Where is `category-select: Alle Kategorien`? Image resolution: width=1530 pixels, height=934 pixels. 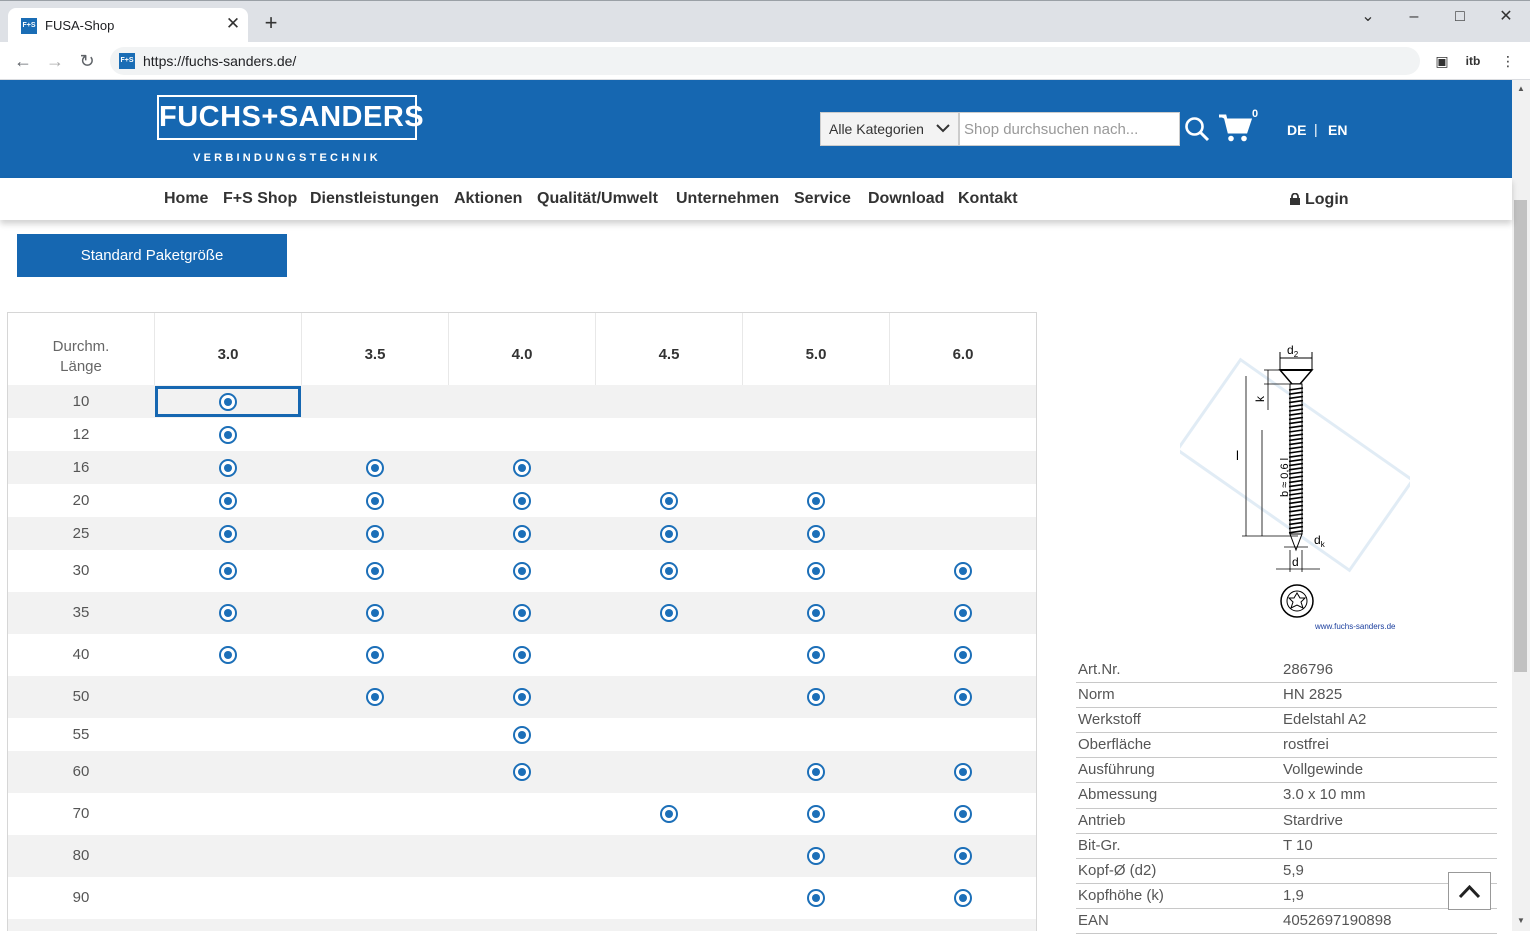
category-select: Alle Kategorien is located at coordinates (889, 129).